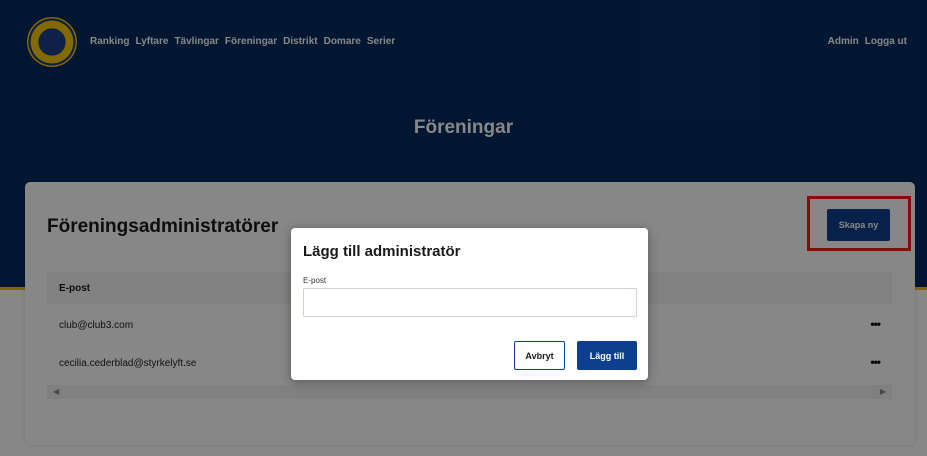 This screenshot has width=927, height=456. Describe the element at coordinates (539, 355) in the screenshot. I see `cancel-button: Avbryt` at that location.